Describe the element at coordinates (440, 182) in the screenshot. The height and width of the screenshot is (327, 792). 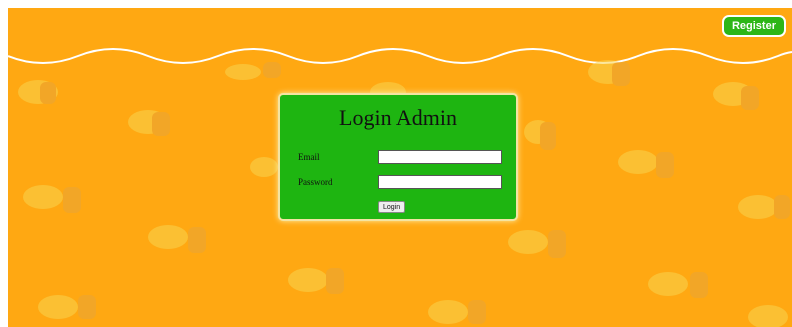
I see `password-field` at that location.